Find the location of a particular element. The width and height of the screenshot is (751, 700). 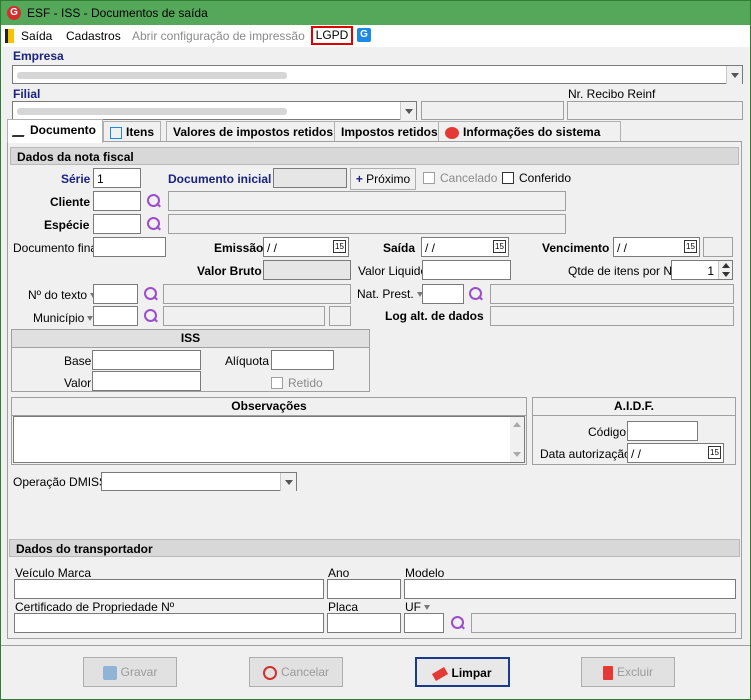

cancelar-button: Cancelar is located at coordinates (296, 672).